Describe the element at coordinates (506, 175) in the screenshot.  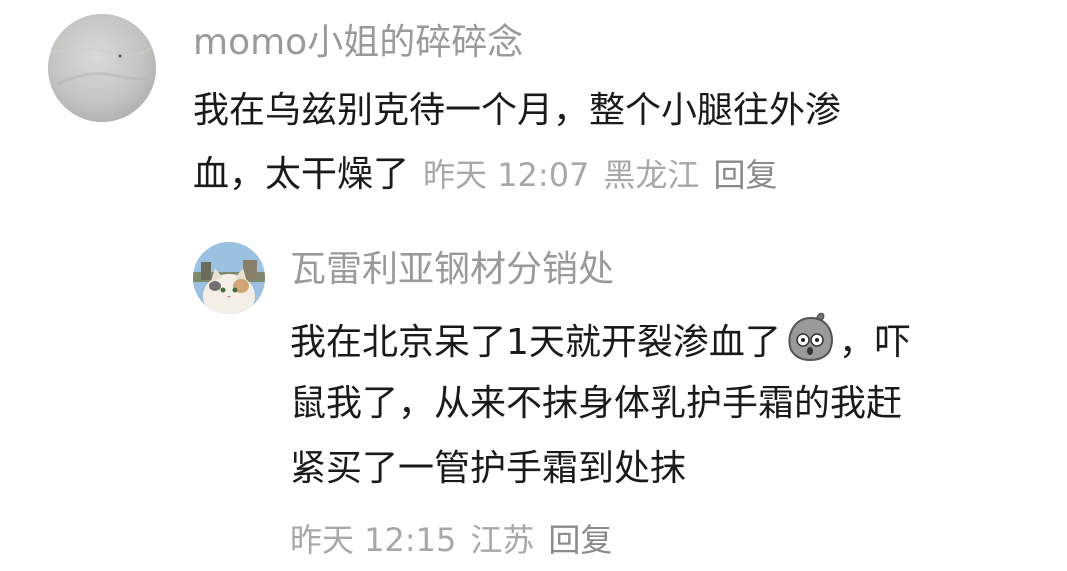
I see `comment-time: 昨天 12:07` at that location.